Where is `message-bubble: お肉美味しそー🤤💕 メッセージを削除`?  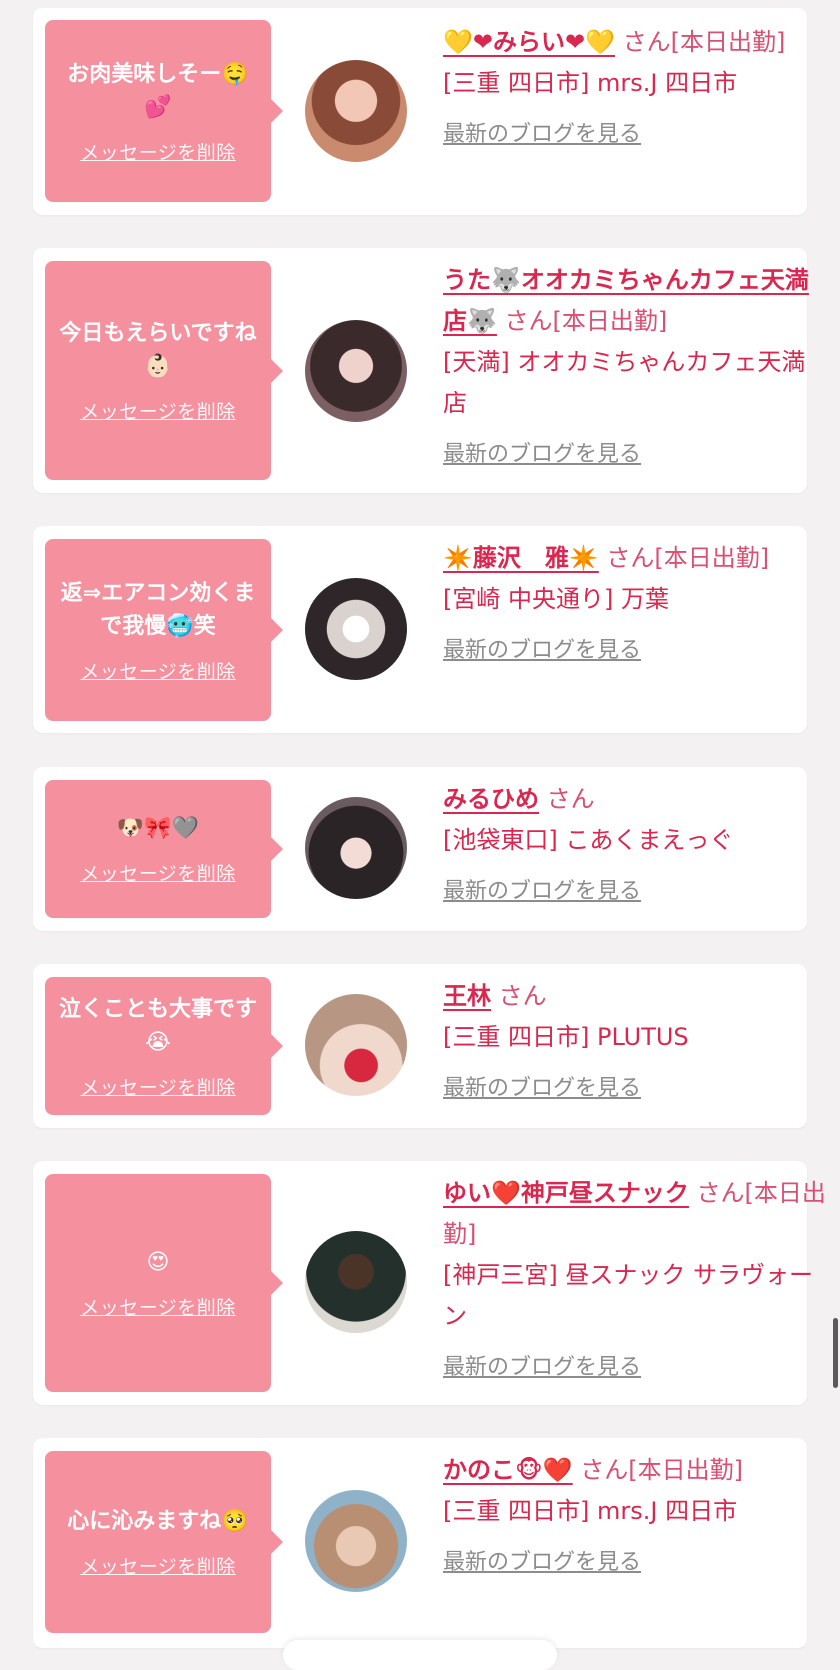 message-bubble: お肉美味しそー🤤💕 メッセージを削除 is located at coordinates (164, 111).